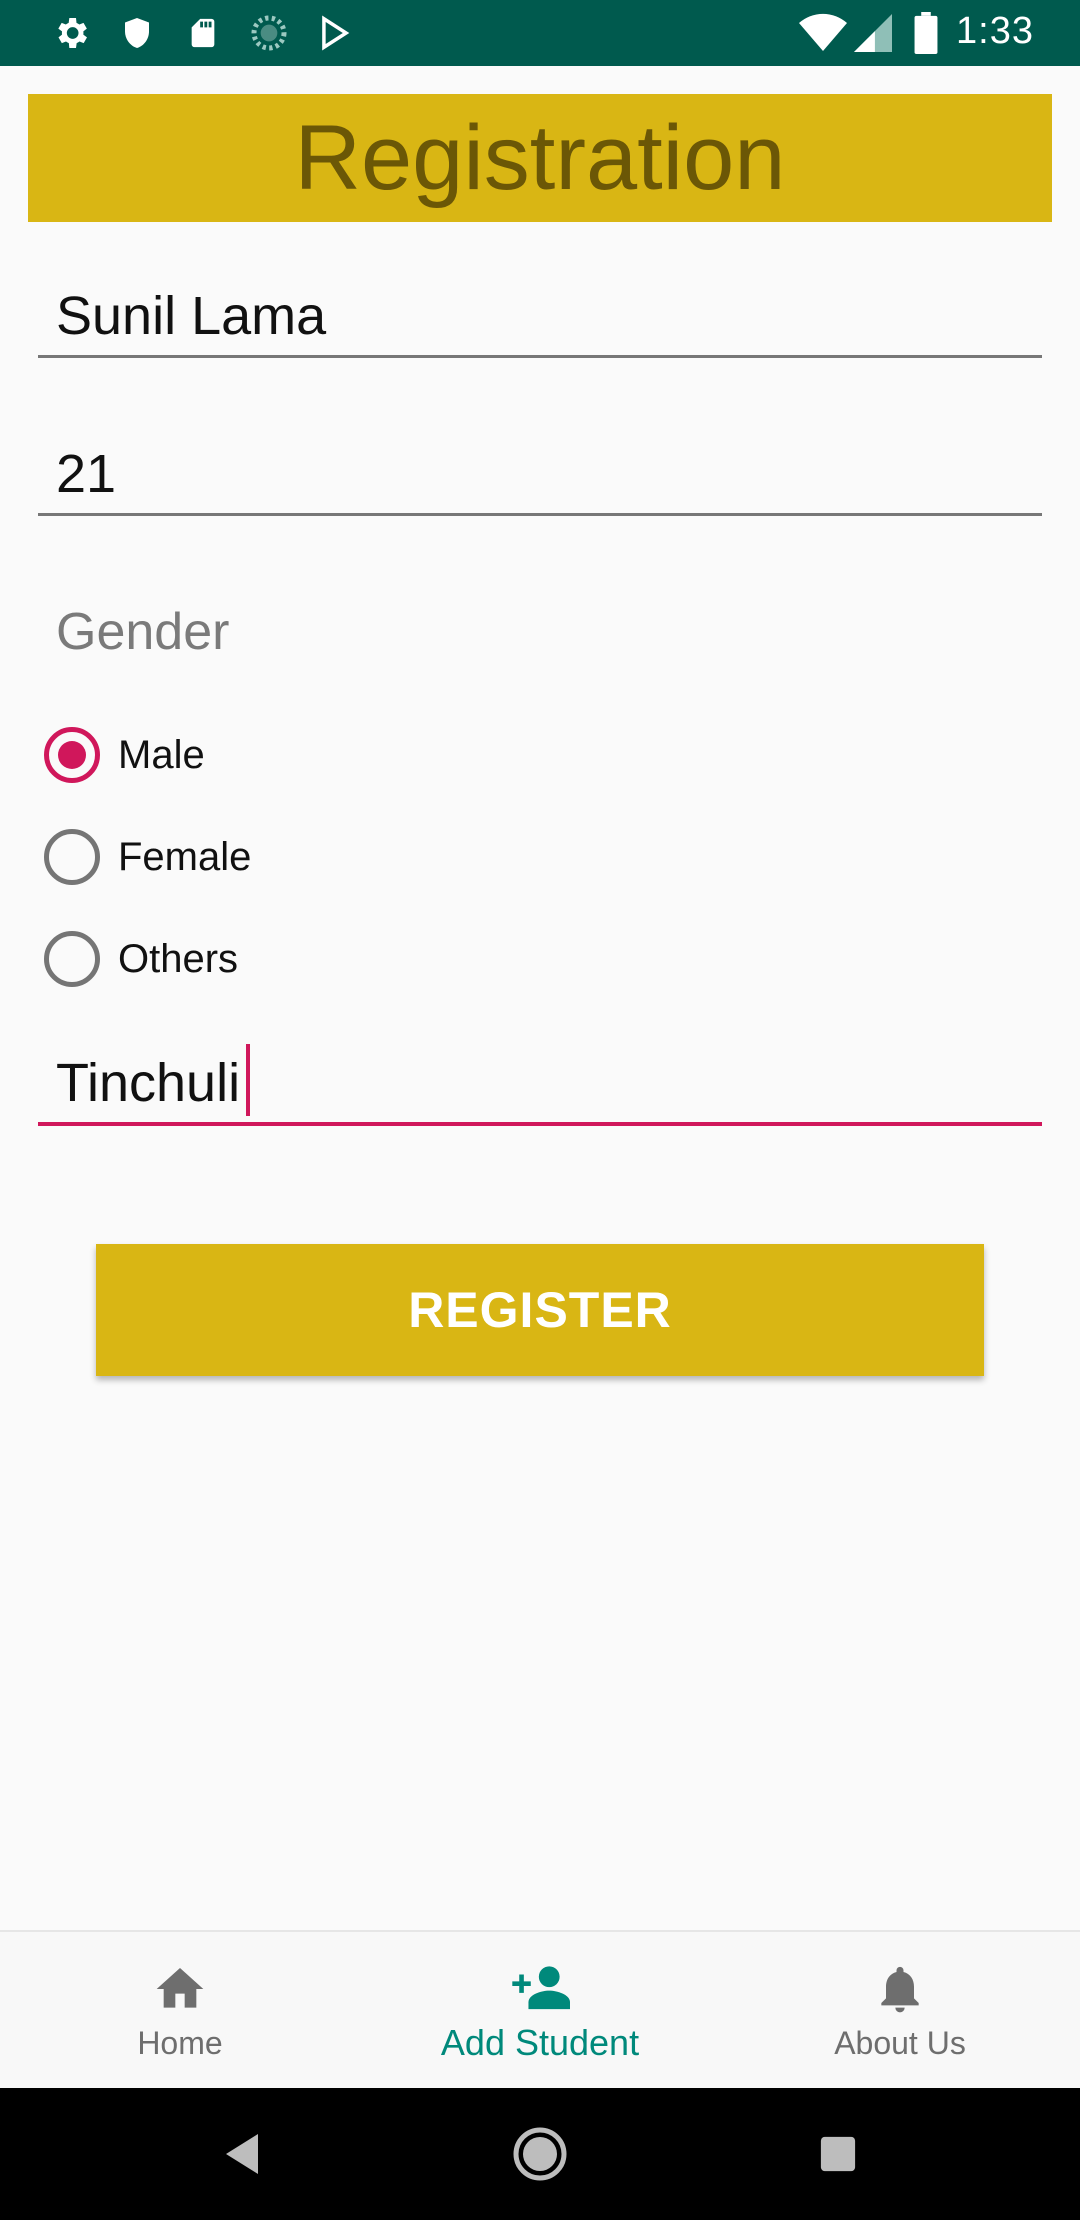  I want to click on nav-item-add-student: Add Student, so click(540, 2010).